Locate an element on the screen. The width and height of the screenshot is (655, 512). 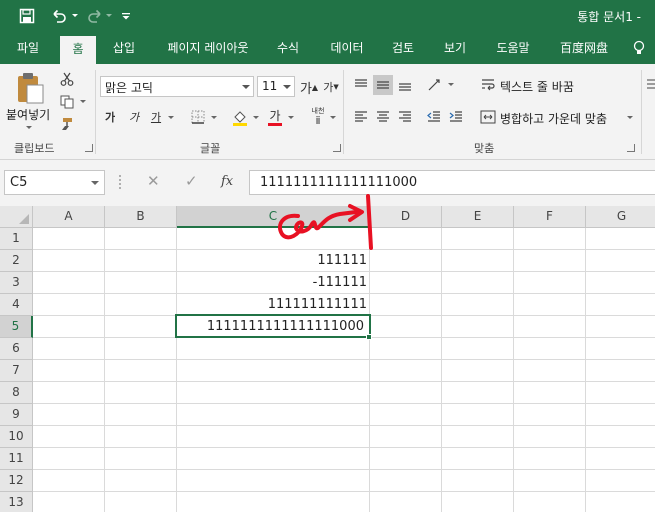
increase-indent-icon is located at coordinates (456, 117).